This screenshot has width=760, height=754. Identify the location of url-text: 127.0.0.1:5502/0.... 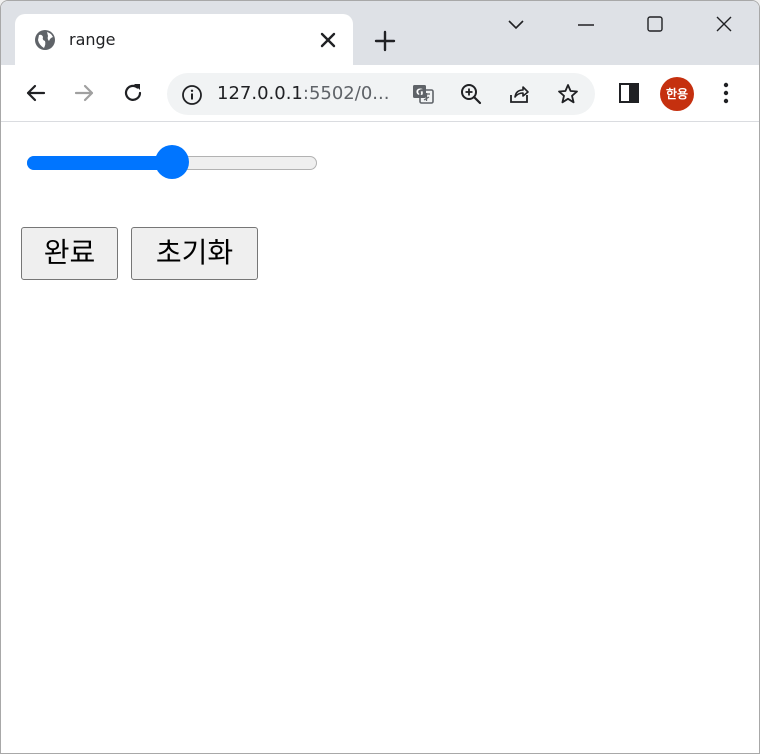
(303, 93).